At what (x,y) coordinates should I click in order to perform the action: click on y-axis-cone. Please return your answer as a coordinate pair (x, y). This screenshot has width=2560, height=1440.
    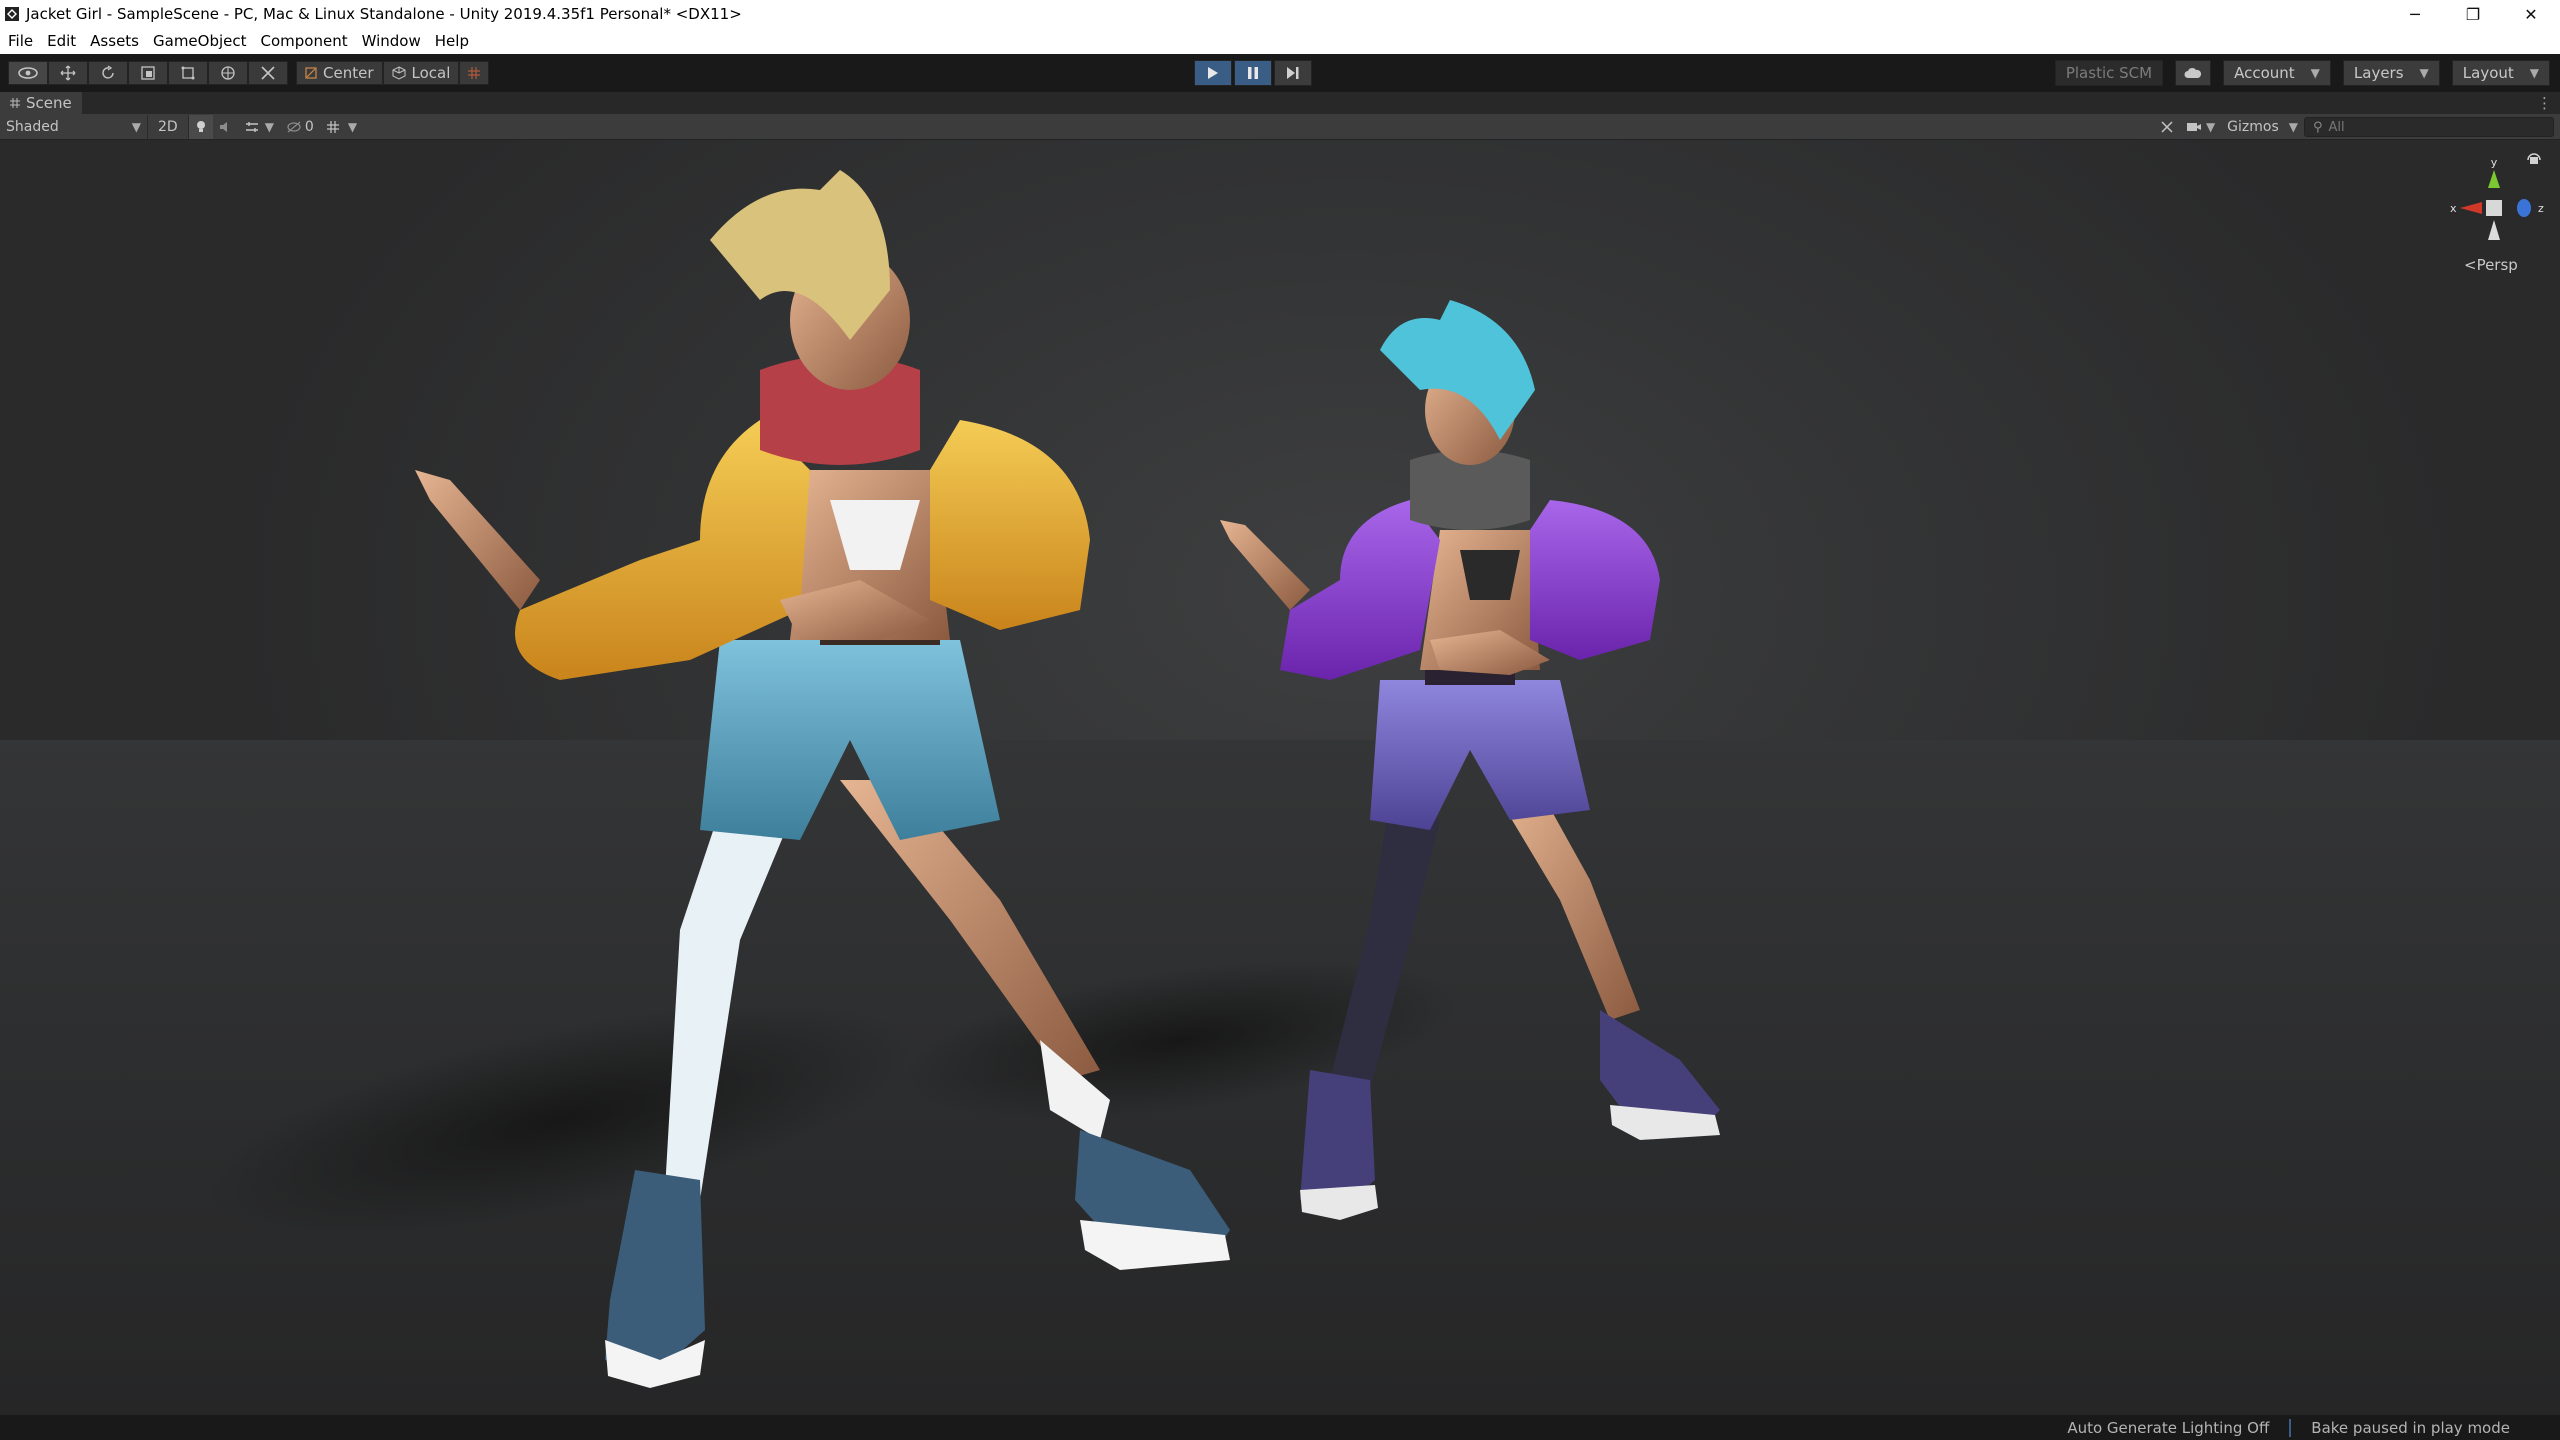
    Looking at the image, I should click on (2494, 179).